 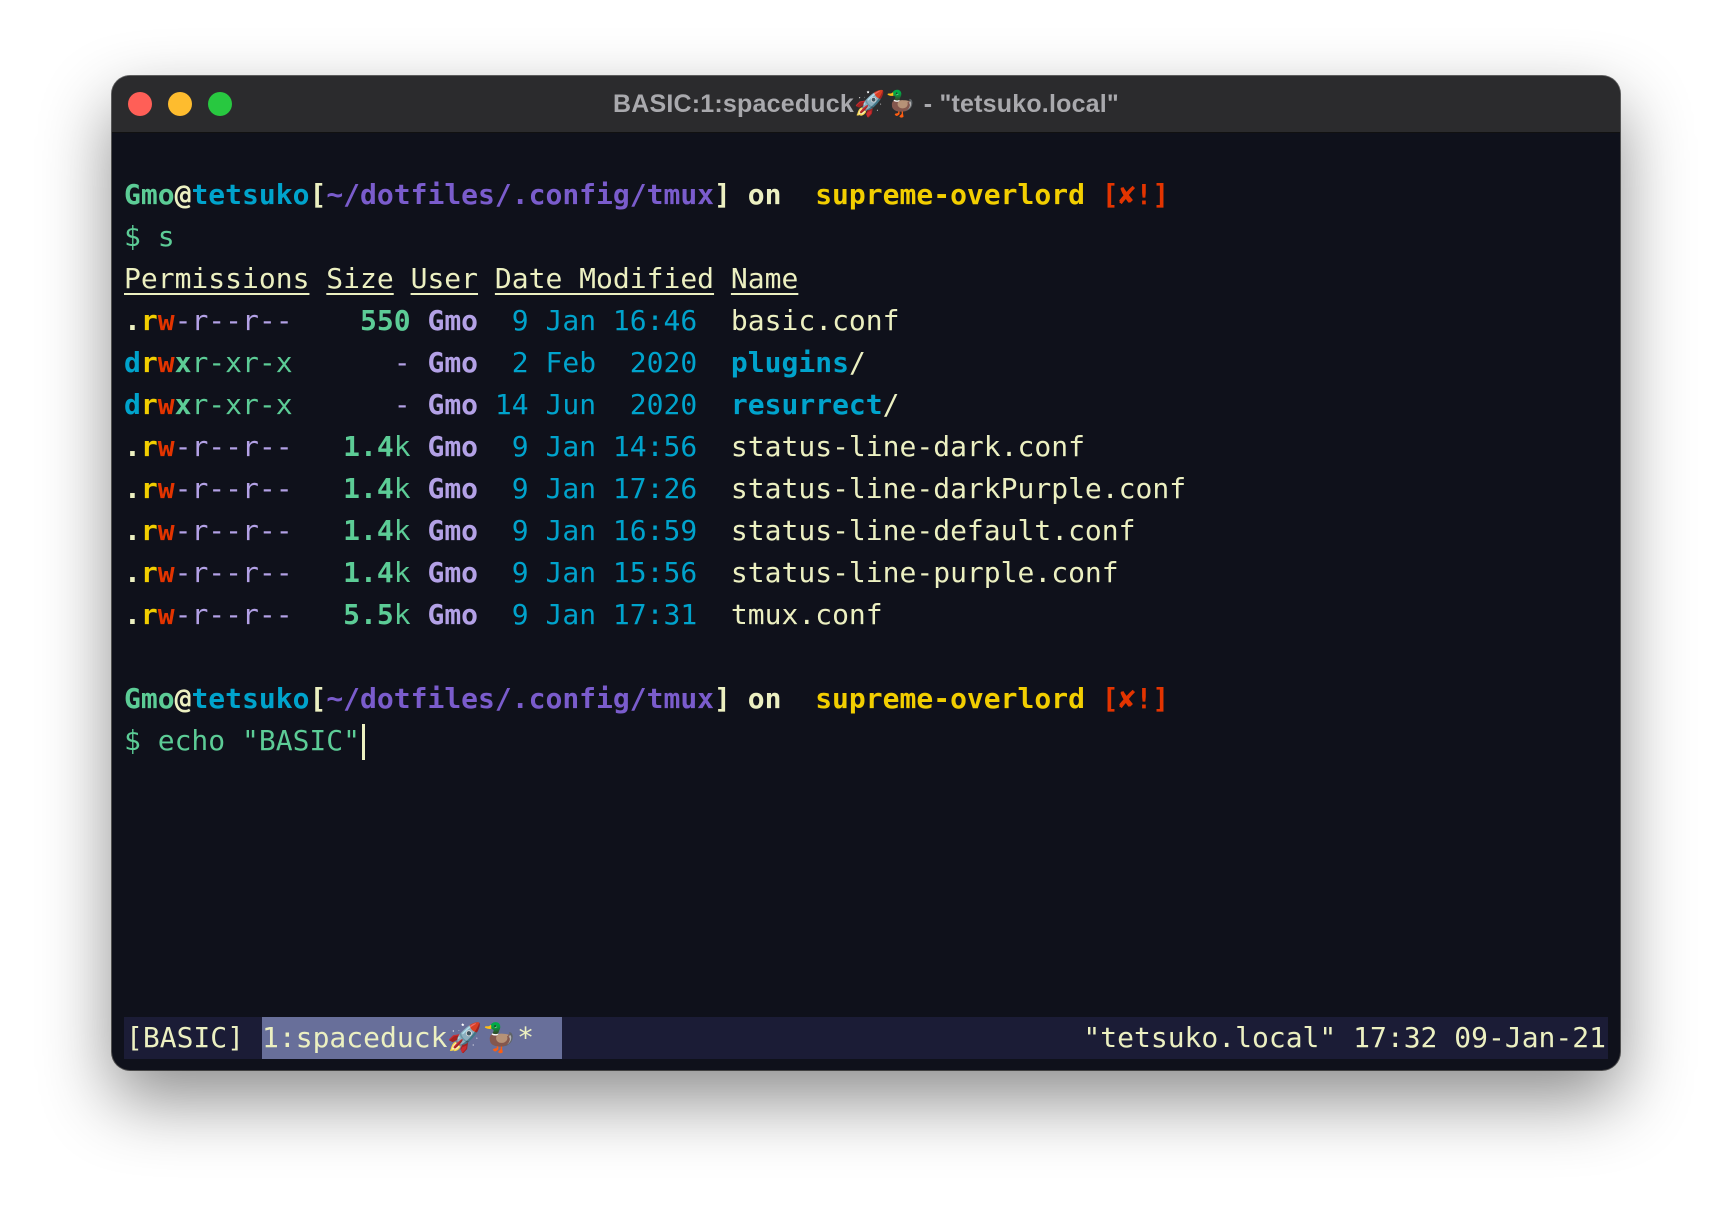 What do you see at coordinates (132, 236) in the screenshot?
I see `prompt-symbol: $` at bounding box center [132, 236].